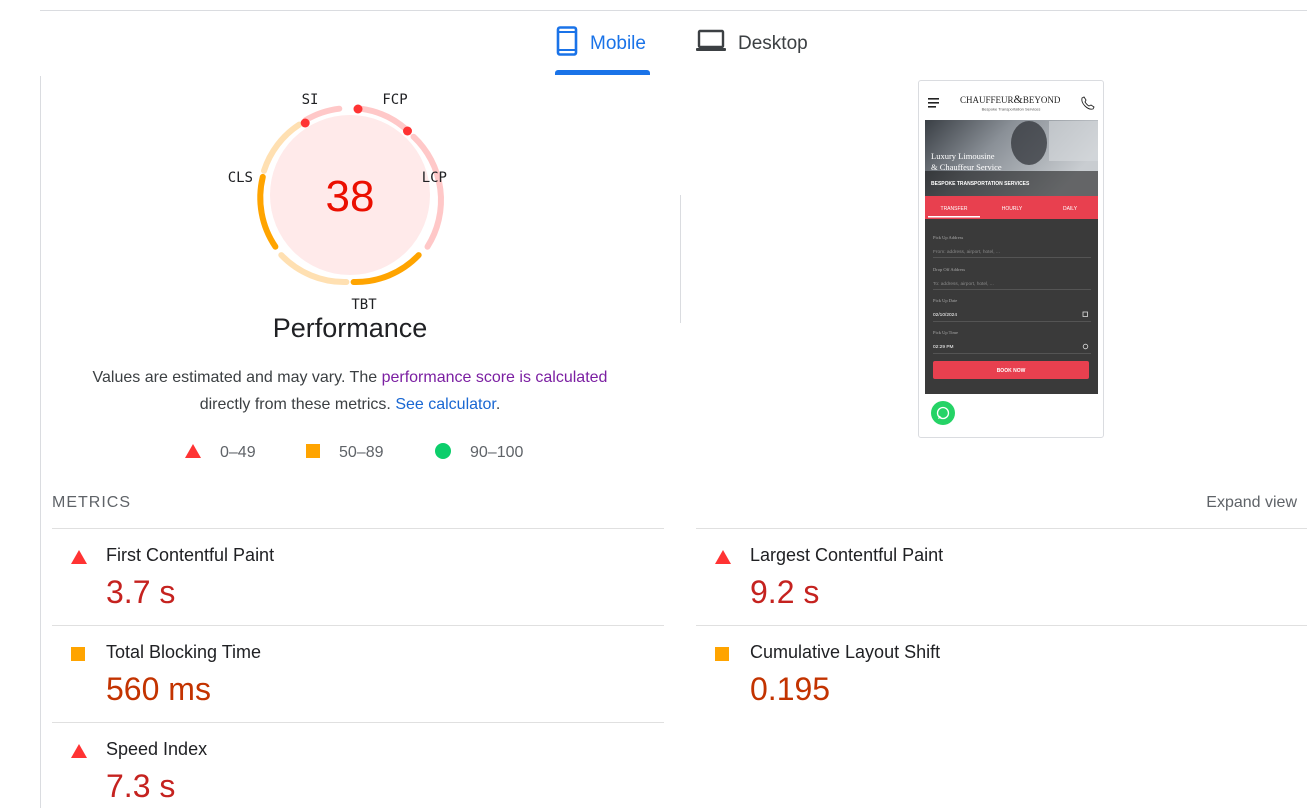  Describe the element at coordinates (445, 404) in the screenshot. I see `see-calculator-link: See calculator` at that location.